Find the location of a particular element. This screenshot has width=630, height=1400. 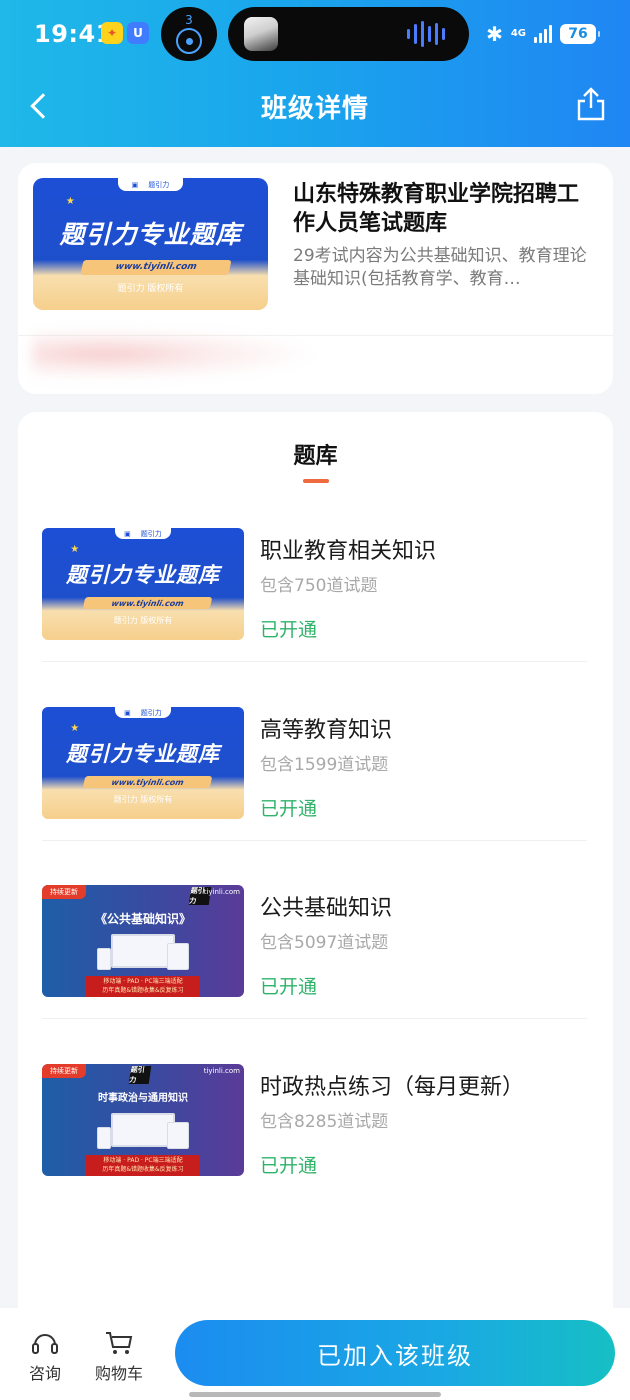

item-count: 包含750道试题 is located at coordinates (319, 586).